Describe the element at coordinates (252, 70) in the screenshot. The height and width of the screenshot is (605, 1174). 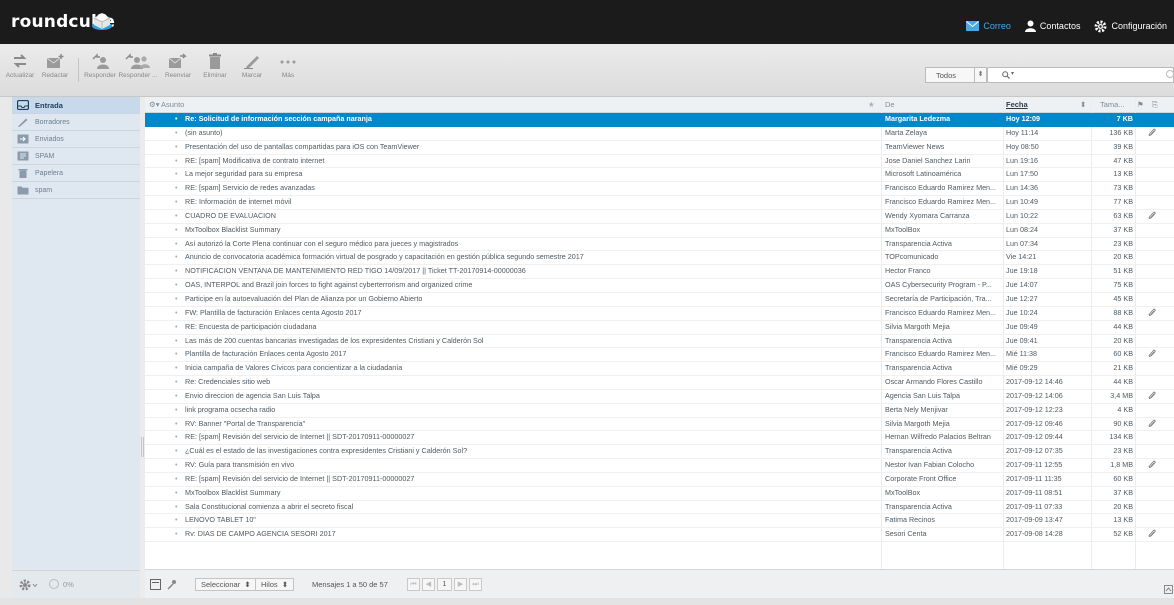
I see `mark-button: Marcar` at that location.